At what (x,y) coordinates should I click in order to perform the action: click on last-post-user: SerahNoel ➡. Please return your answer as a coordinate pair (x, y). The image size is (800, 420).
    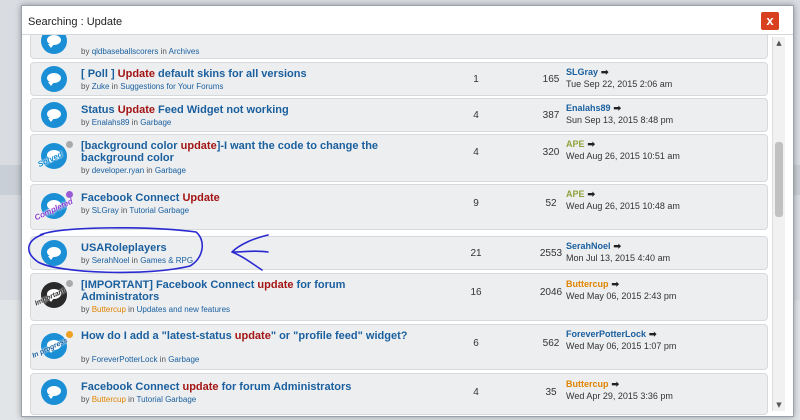
    Looking at the image, I should click on (593, 246).